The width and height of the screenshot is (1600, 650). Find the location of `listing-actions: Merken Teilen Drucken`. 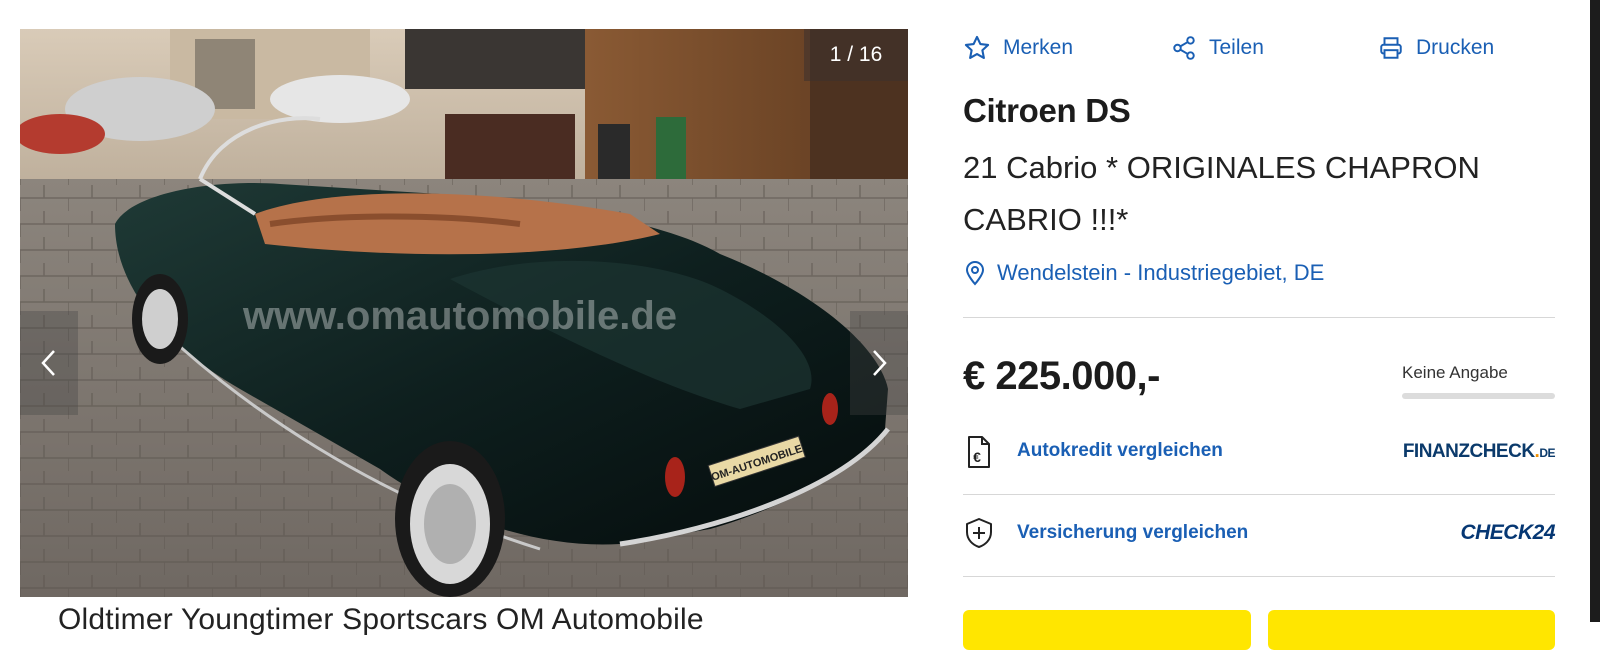

listing-actions: Merken Teilen Drucken is located at coordinates (1260, 48).